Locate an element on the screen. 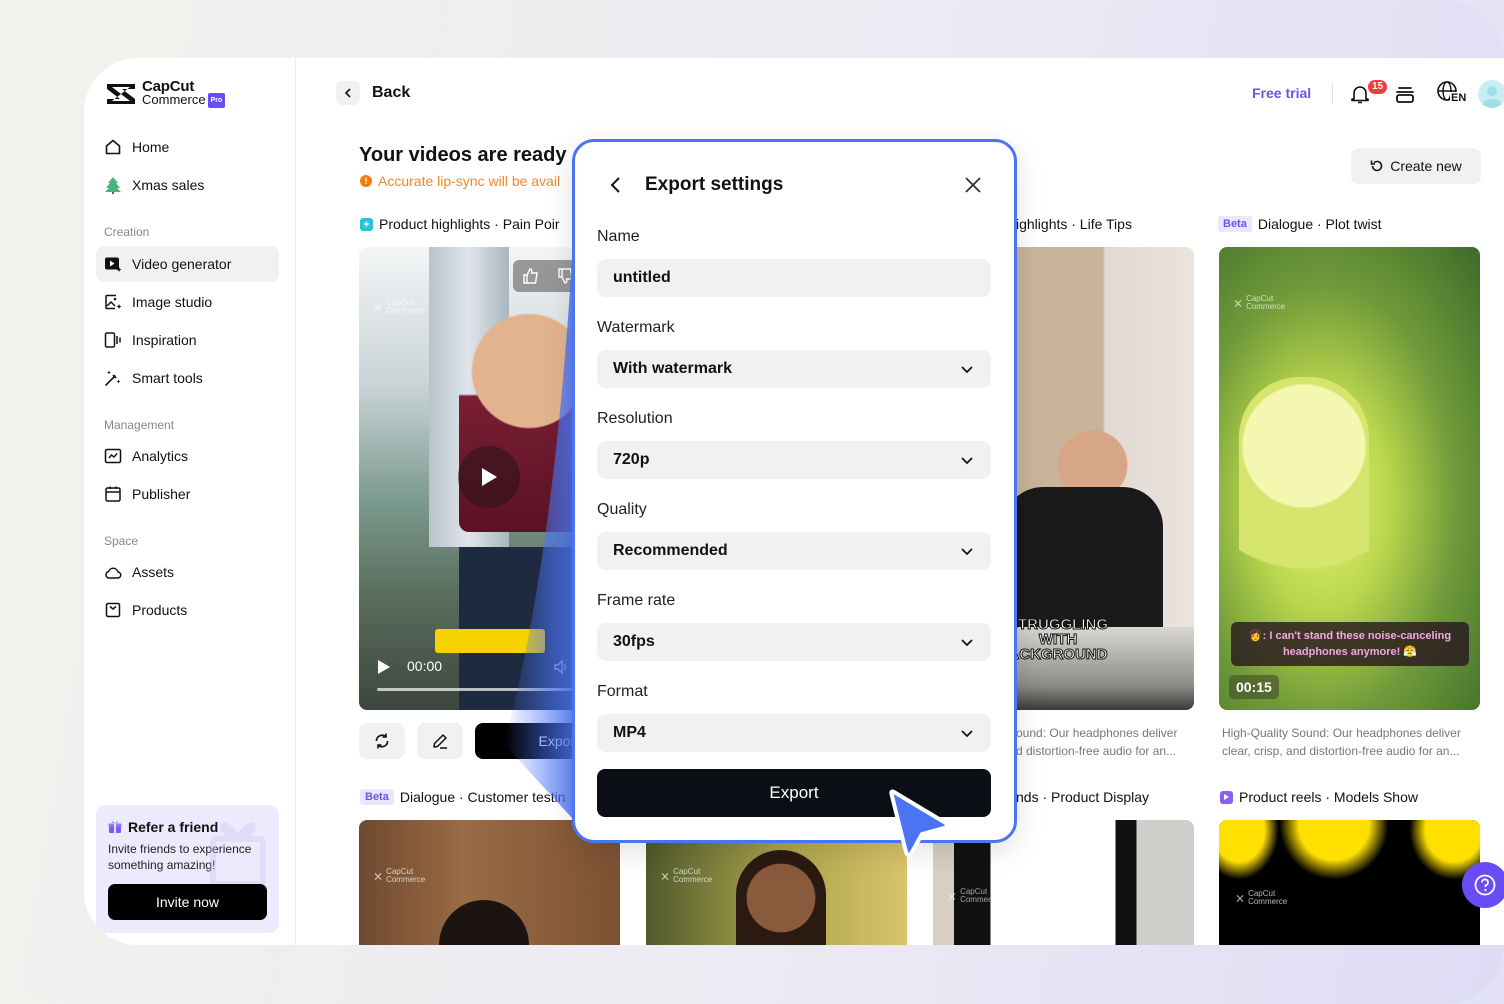 The image size is (1504, 1004). sidebar-item-products: Products is located at coordinates (187, 610).